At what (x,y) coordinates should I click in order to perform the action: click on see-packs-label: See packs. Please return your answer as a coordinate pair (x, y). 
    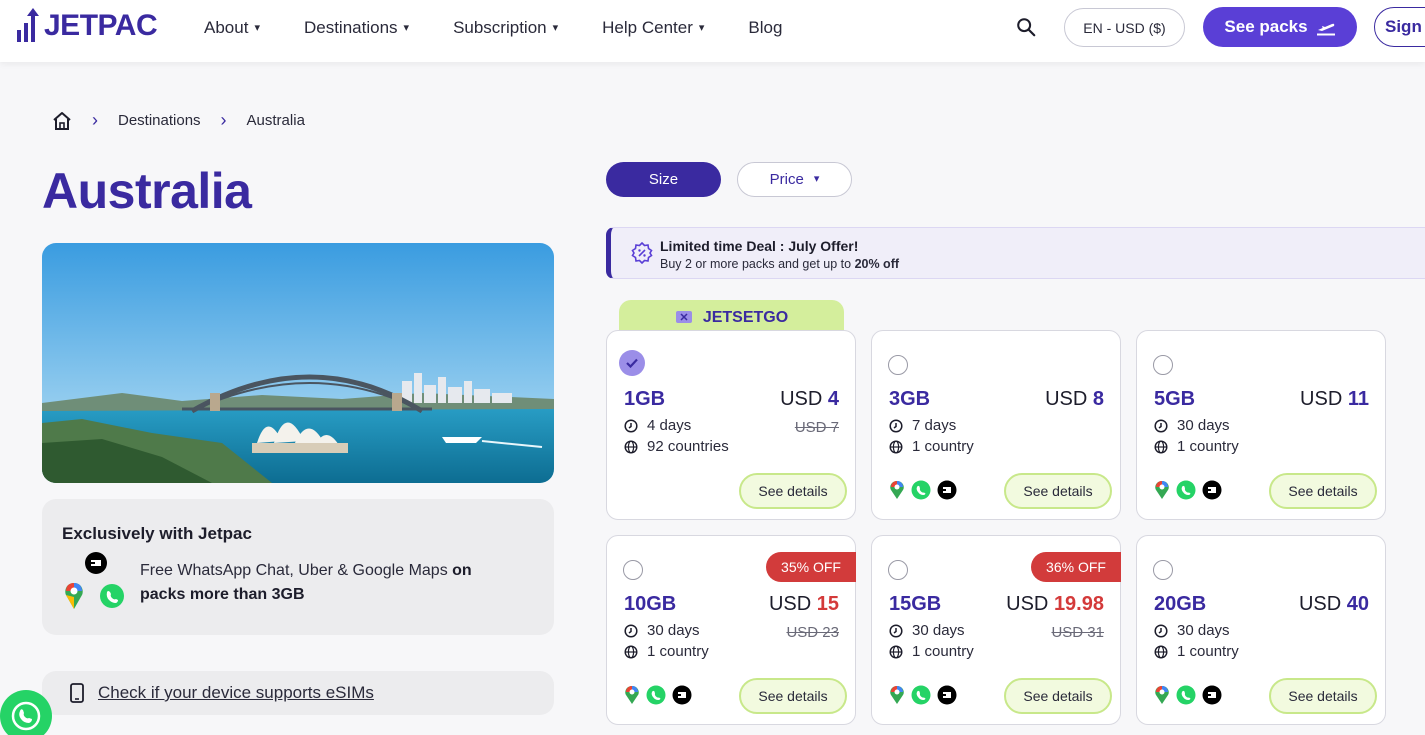
    Looking at the image, I should click on (1266, 26).